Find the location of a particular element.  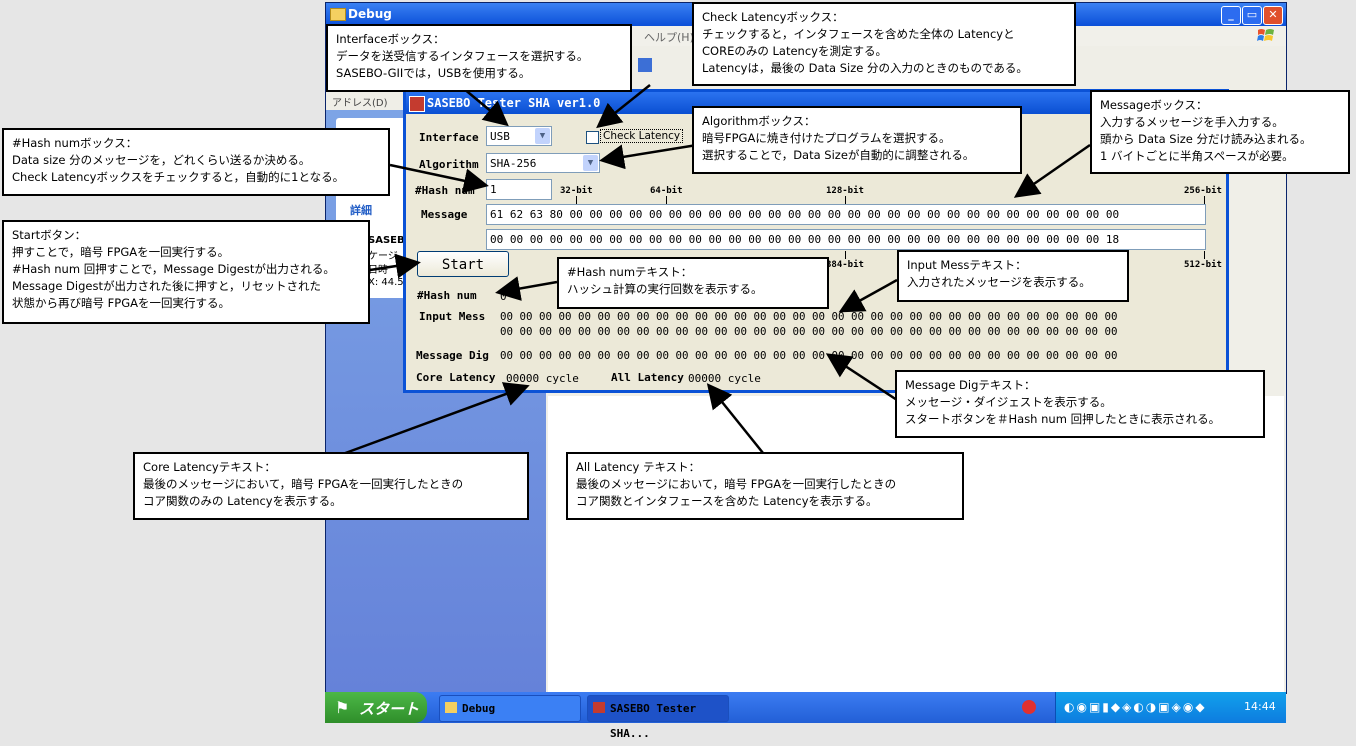

callout-line: SASEBO-GIIでは，USBを使用する。 is located at coordinates (433, 73).